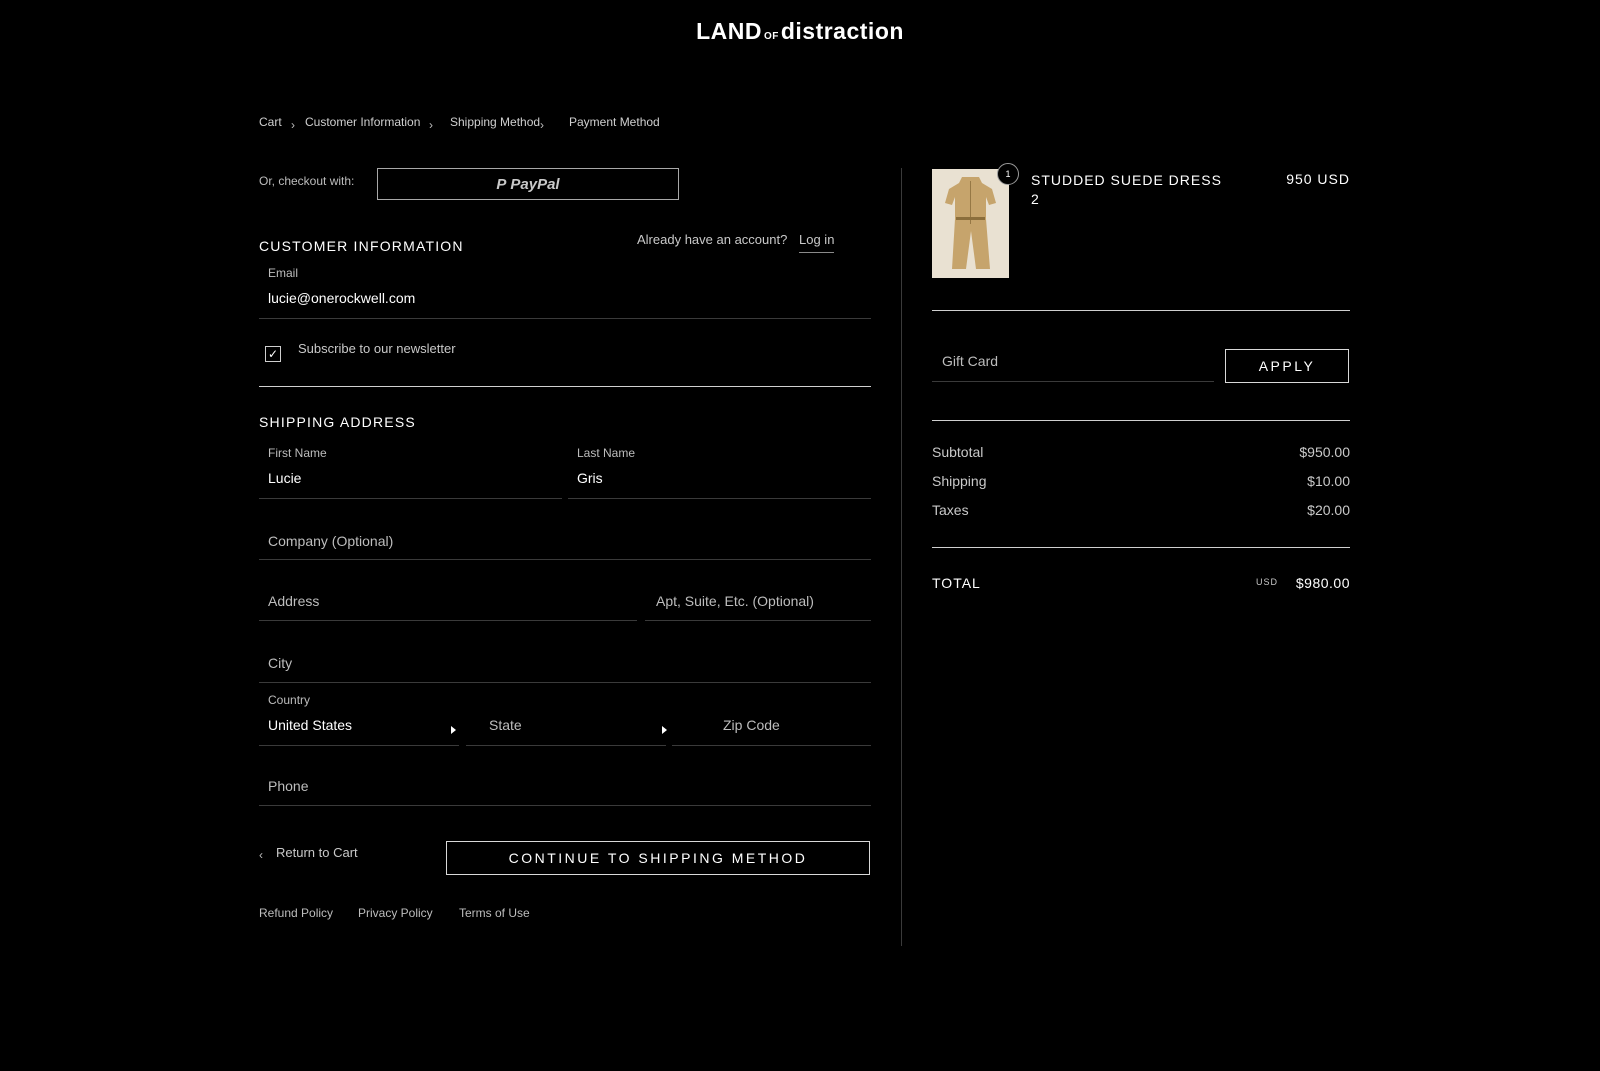  Describe the element at coordinates (331, 541) in the screenshot. I see `company-placeholder: Company (Optional)` at that location.